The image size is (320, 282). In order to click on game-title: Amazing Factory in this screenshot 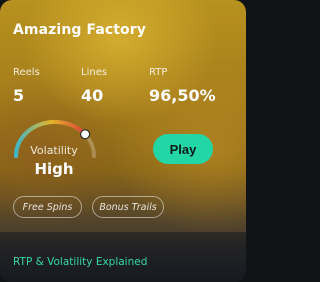, I will do `click(80, 30)`.